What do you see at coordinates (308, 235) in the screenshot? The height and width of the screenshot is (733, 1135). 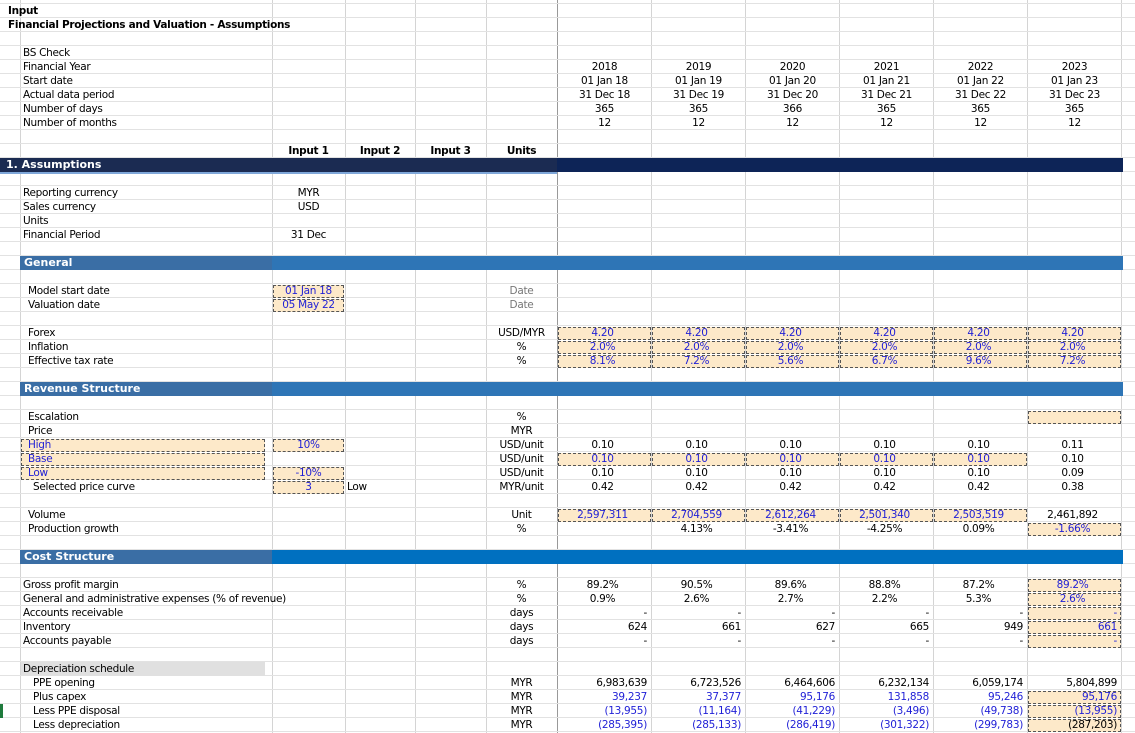 I see `financial-period-value: 31 Dec` at bounding box center [308, 235].